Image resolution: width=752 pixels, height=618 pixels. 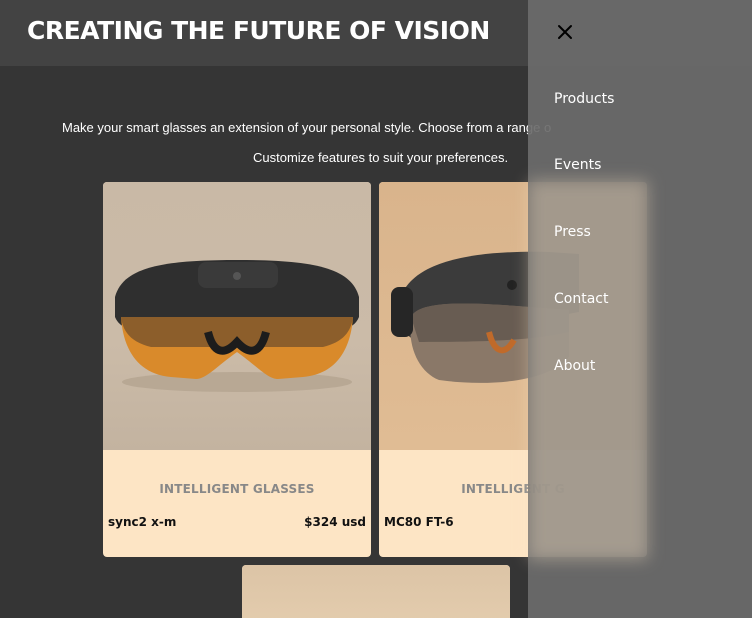 I want to click on product-image, so click(x=376, y=591).